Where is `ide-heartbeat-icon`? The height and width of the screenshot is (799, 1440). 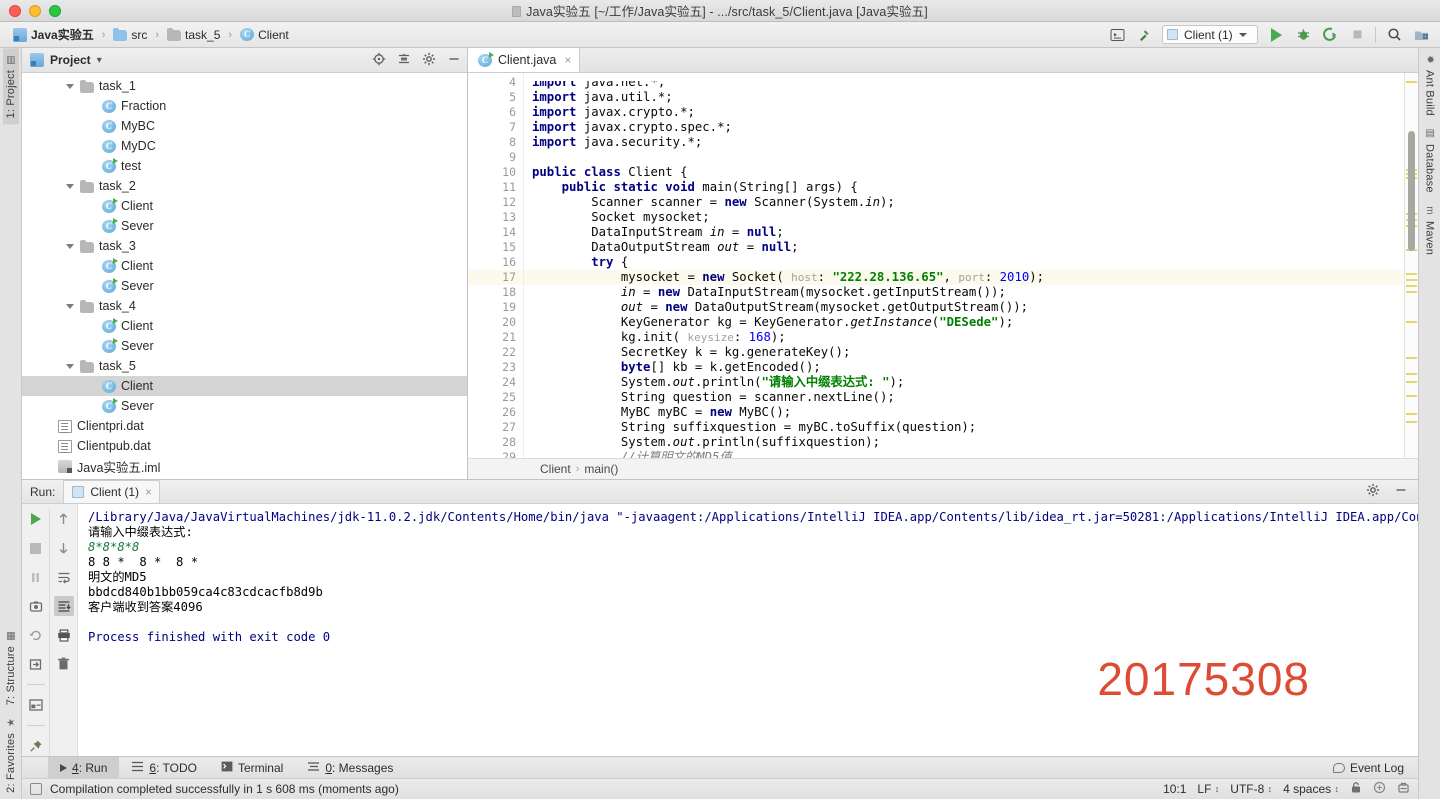 ide-heartbeat-icon is located at coordinates (1403, 789).